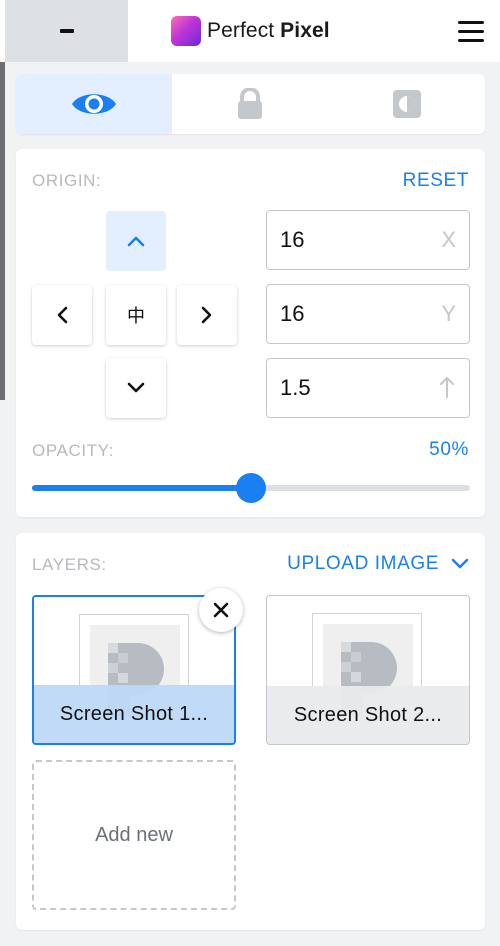 The height and width of the screenshot is (946, 500). I want to click on center-icon: 中, so click(136, 316).